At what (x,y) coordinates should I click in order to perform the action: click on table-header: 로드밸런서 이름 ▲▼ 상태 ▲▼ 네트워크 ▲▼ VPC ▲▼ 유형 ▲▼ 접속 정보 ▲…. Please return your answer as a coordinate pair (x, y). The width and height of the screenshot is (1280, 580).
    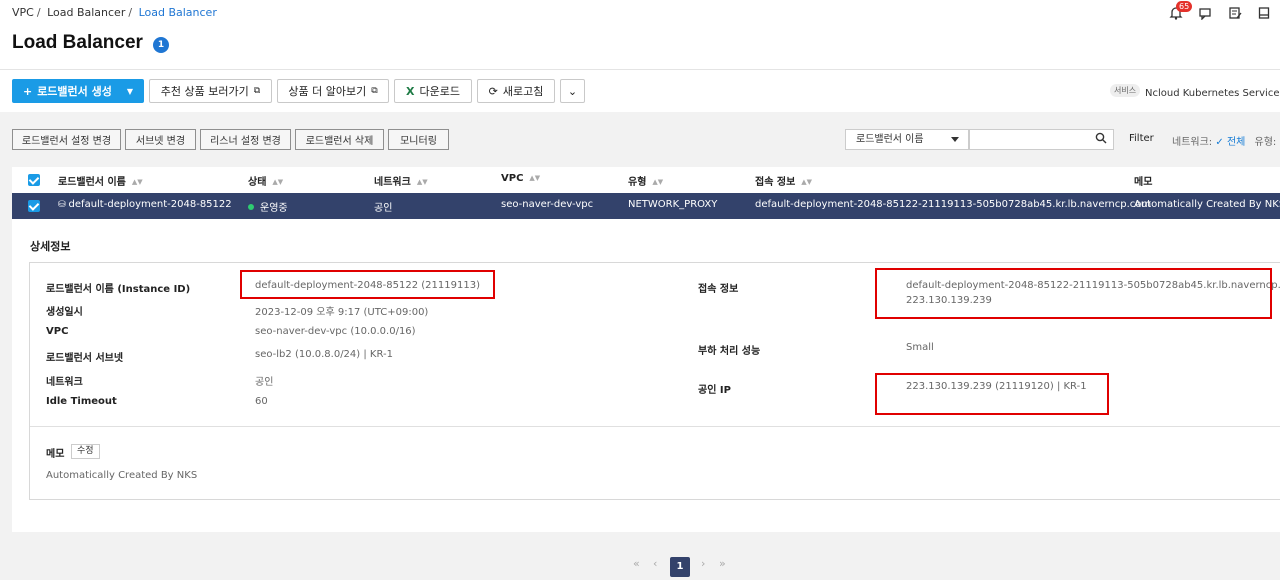
    Looking at the image, I should click on (646, 180).